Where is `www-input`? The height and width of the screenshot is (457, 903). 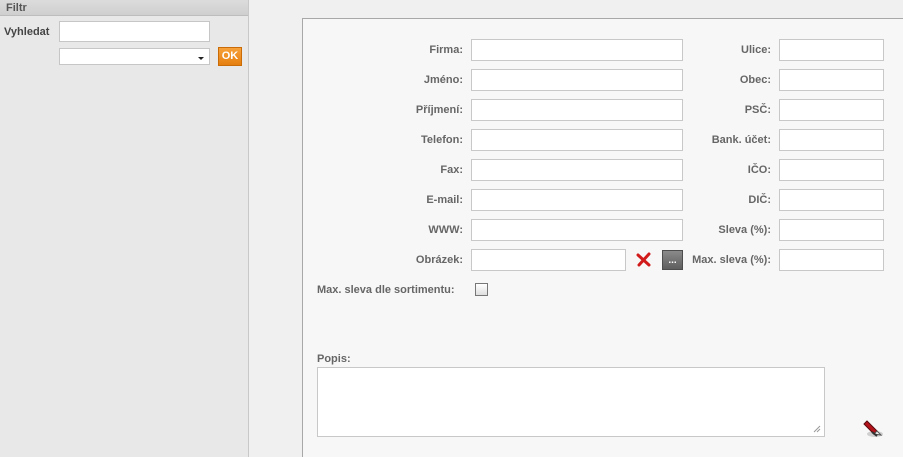 www-input is located at coordinates (577, 230).